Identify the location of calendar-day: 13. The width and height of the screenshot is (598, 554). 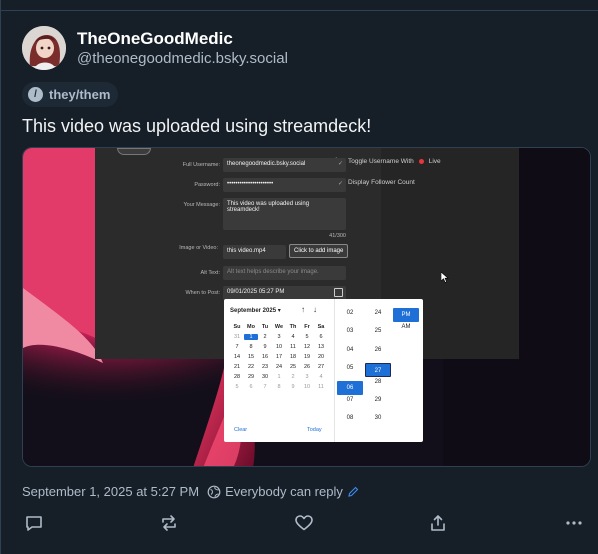
(321, 347).